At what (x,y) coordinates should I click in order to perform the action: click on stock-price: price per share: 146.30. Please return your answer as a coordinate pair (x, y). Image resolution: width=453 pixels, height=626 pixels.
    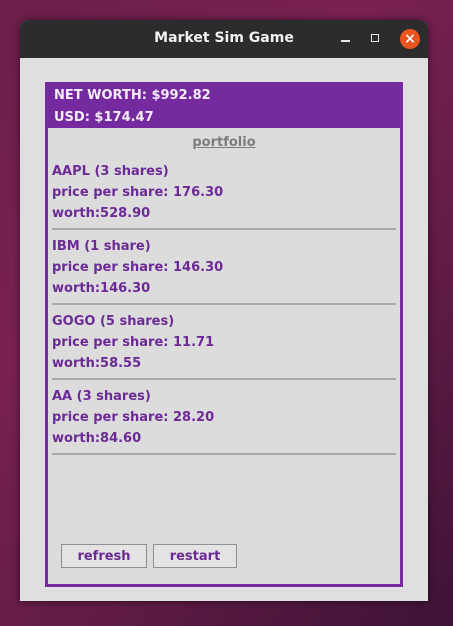
    Looking at the image, I should click on (138, 267).